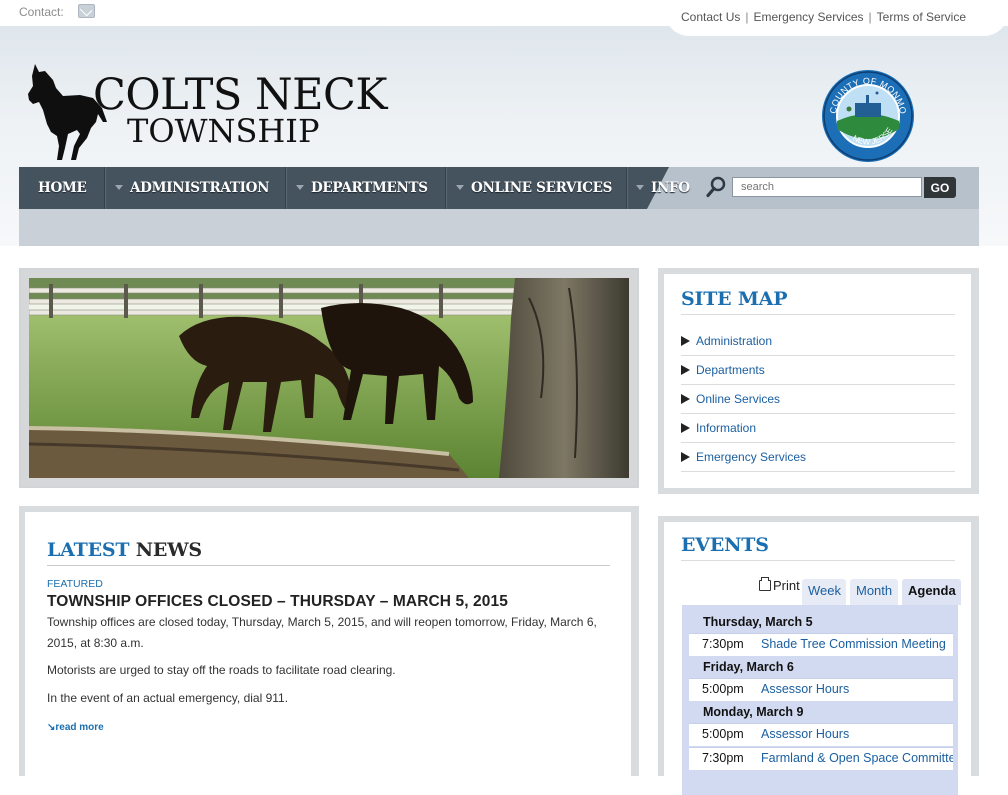  I want to click on event-title: Farmland & Open Space Committee, so click(857, 758).